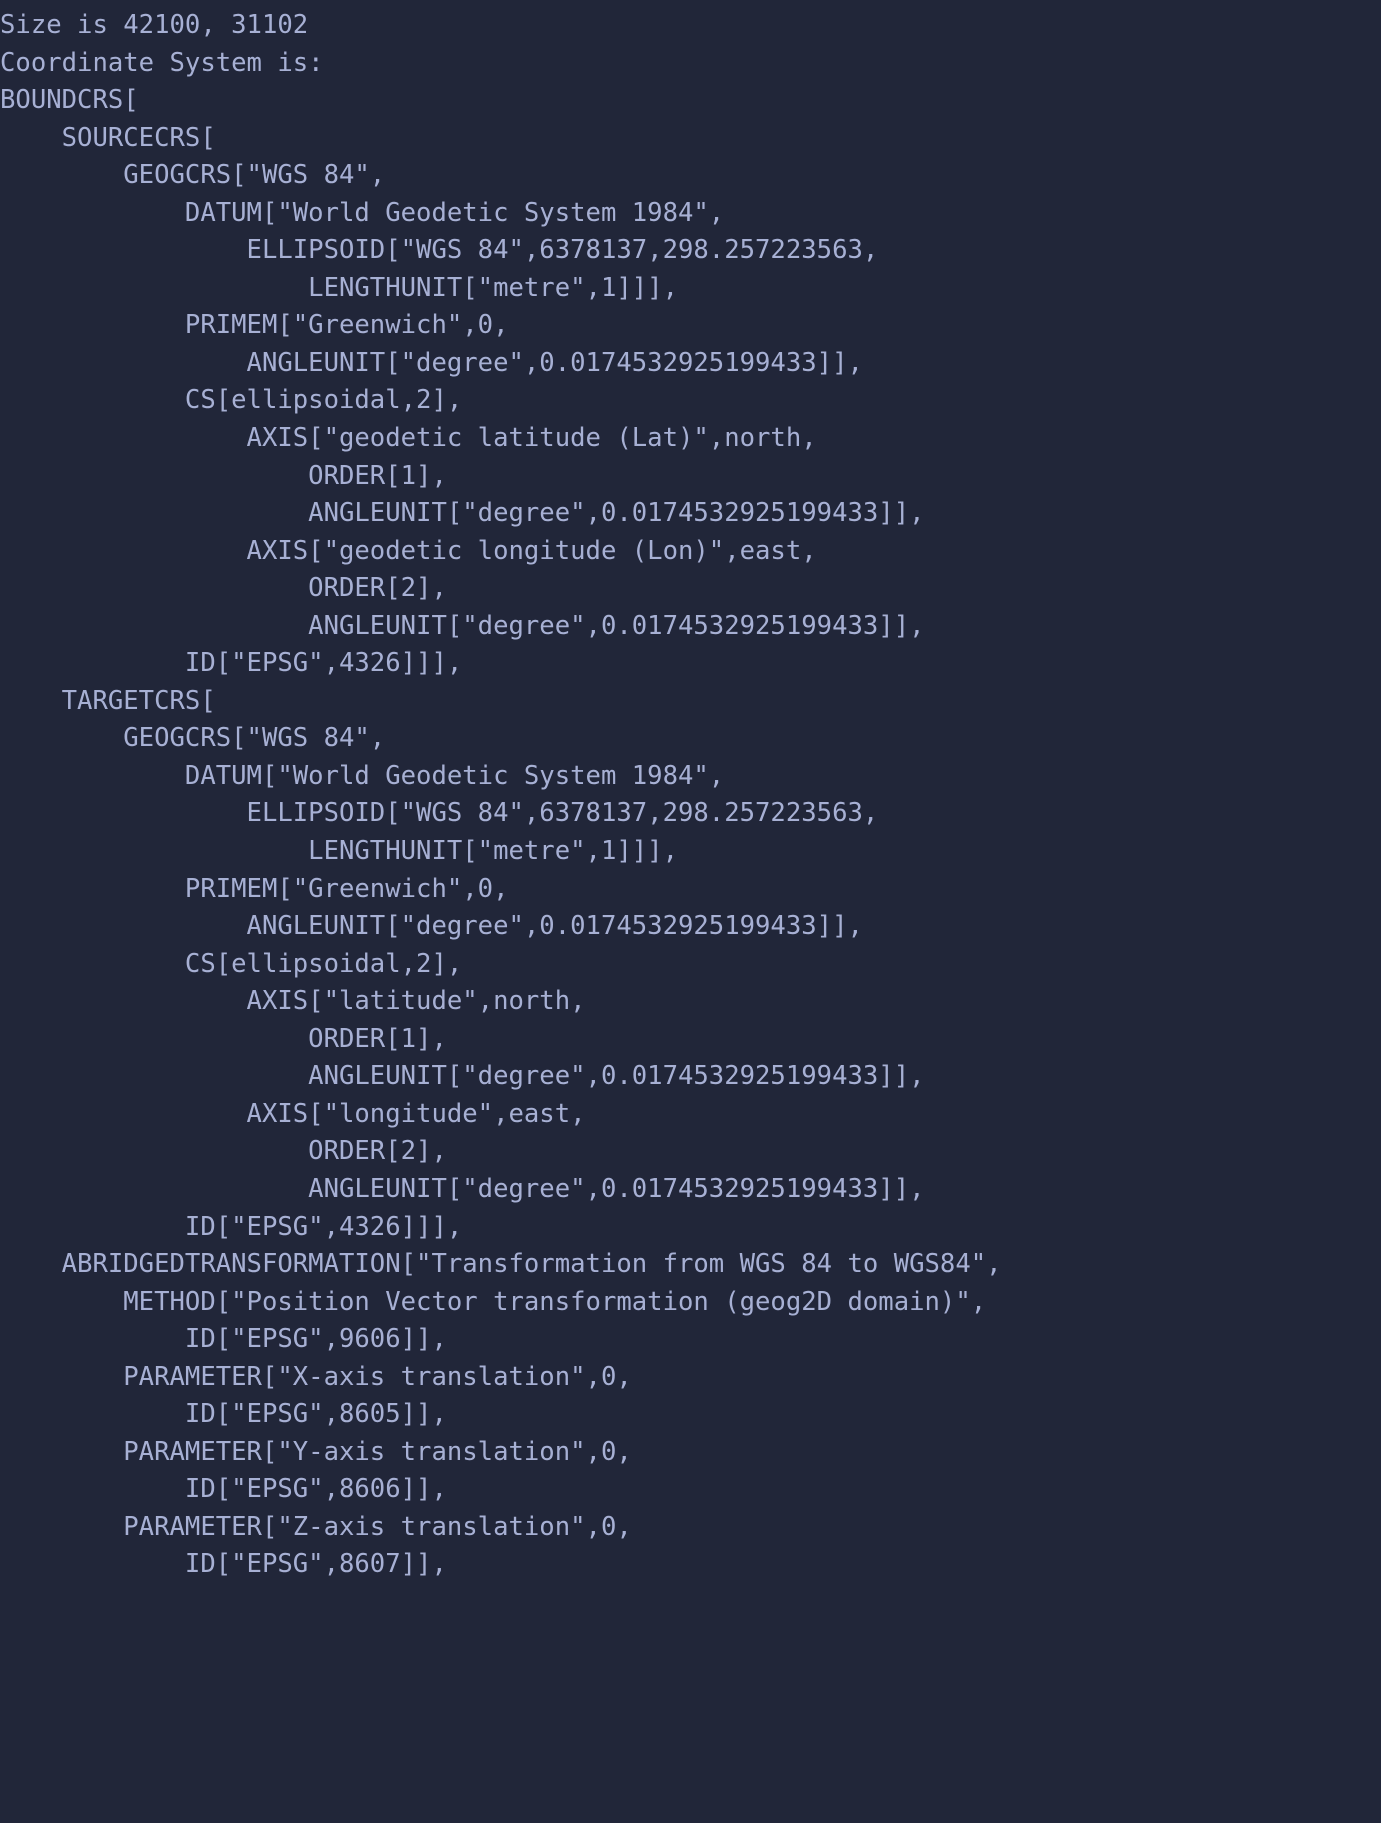  Describe the element at coordinates (108, 700) in the screenshot. I see `terminal-line: TARGETCRS[` at that location.